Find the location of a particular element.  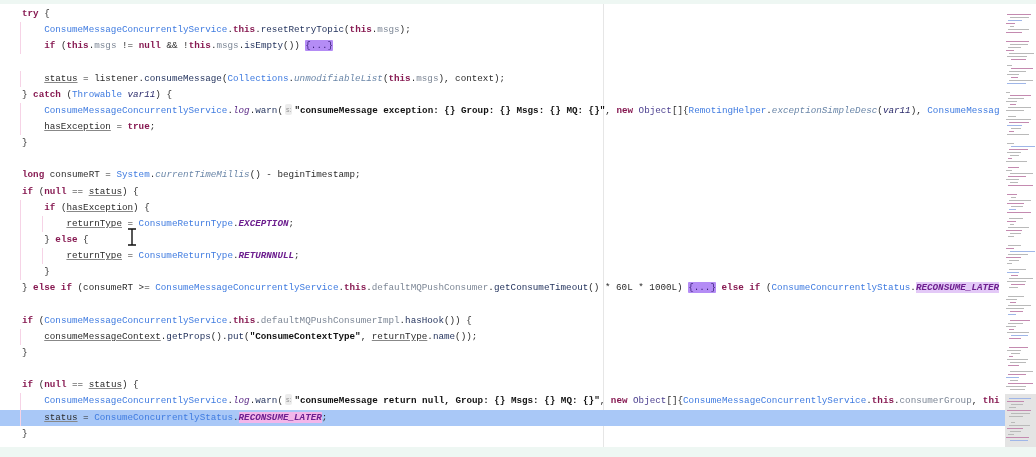

code-line: hasException = true; is located at coordinates (502, 127).